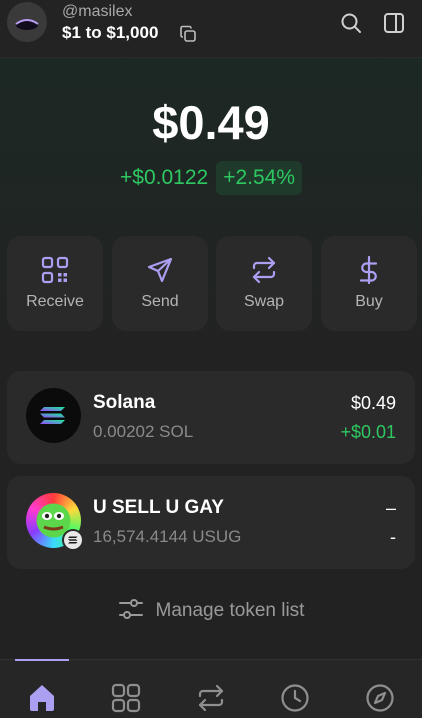  I want to click on token-change: +$0.01, so click(368, 432).